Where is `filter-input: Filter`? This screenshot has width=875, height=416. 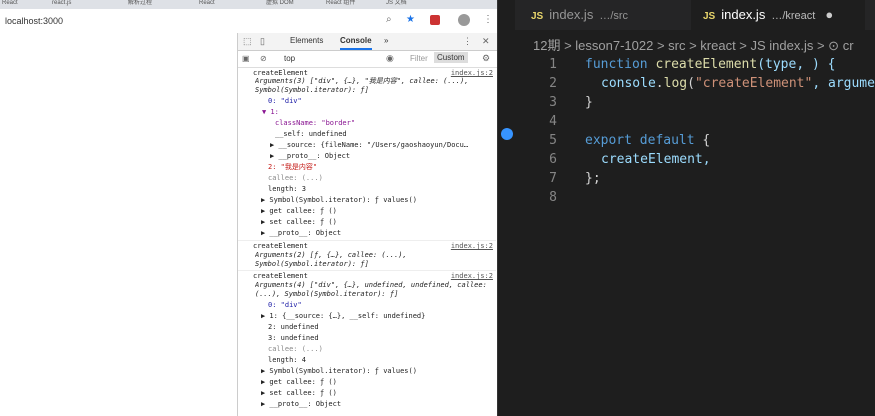
filter-input: Filter is located at coordinates (419, 58).